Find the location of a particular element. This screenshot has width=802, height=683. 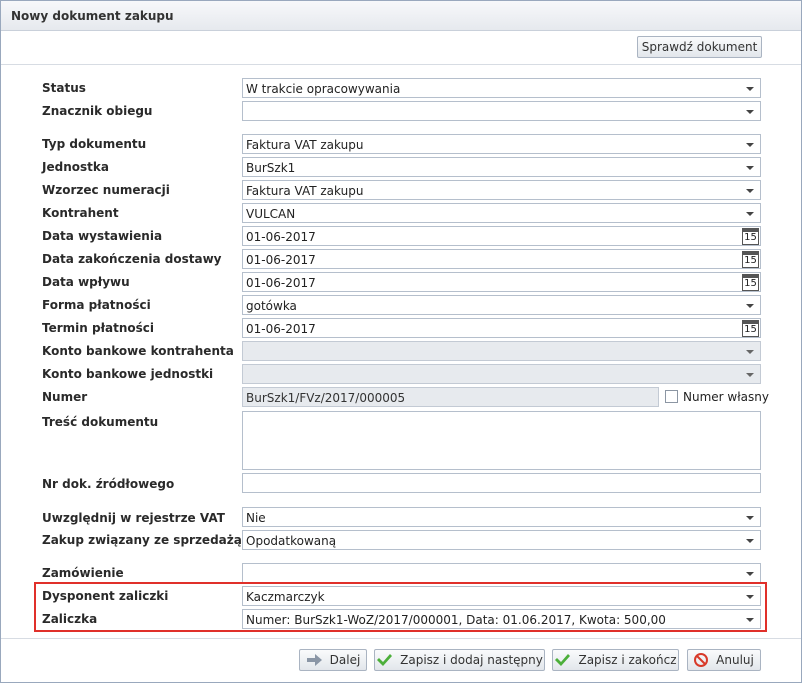

wzorzec-select: Faktura VAT zakupu is located at coordinates (501, 190).